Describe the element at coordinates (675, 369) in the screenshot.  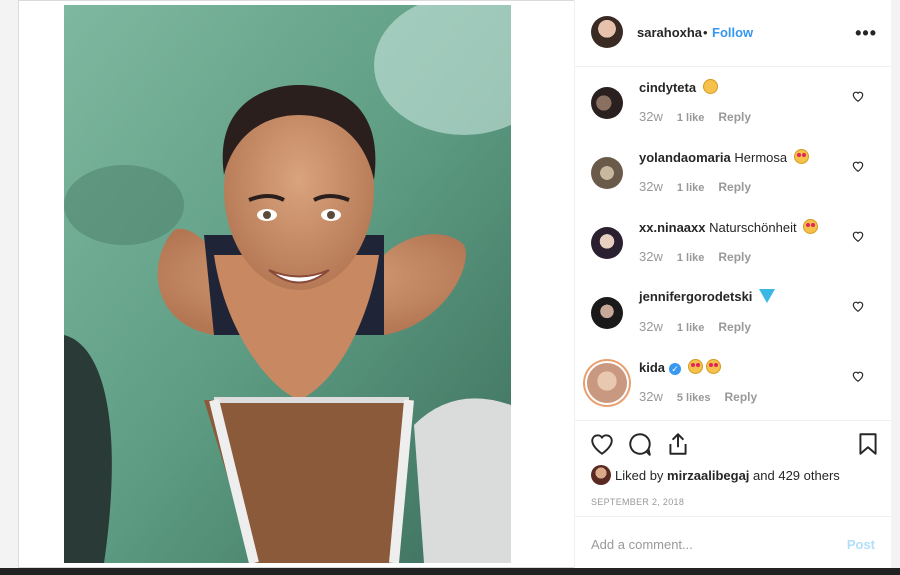
I see `verified-badge-icon: ✓` at that location.